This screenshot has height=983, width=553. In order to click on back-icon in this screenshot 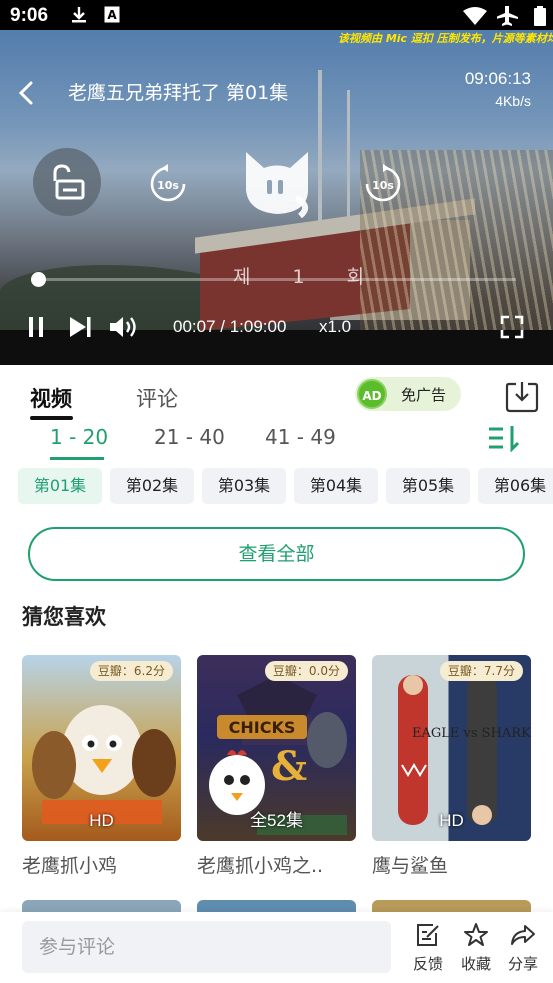, I will do `click(27, 93)`.